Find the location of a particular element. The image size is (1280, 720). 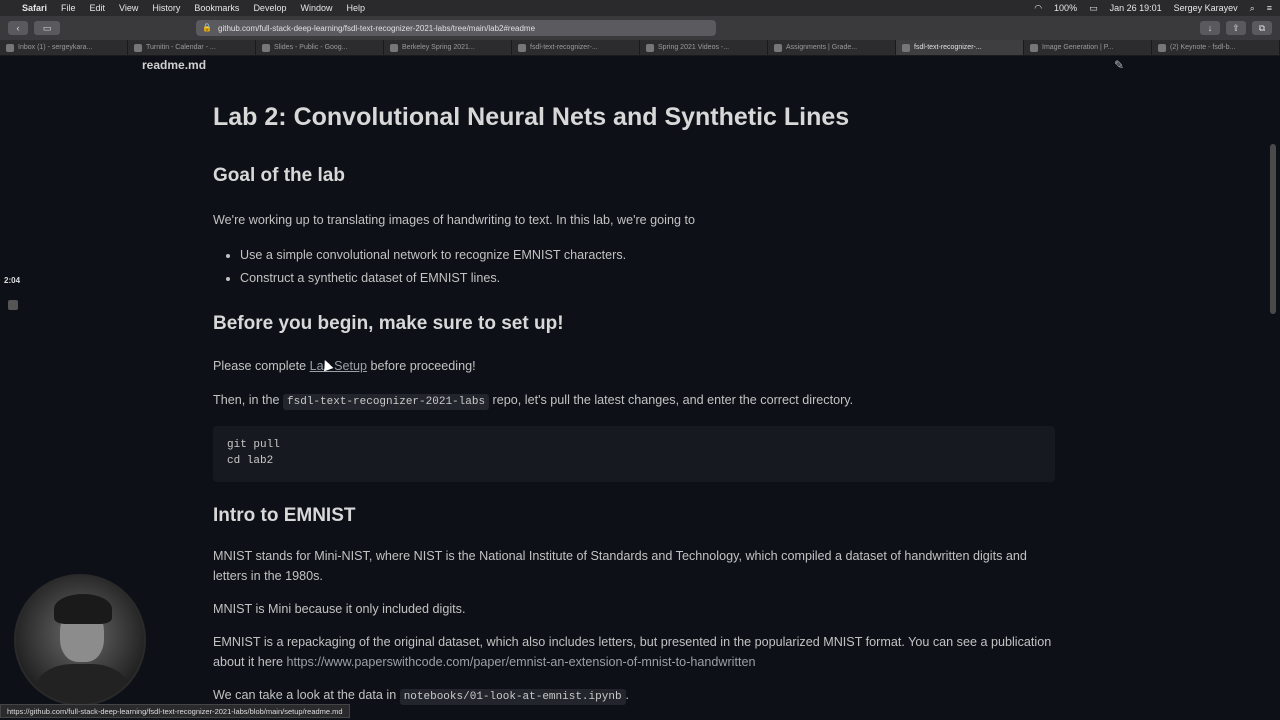

wifi-icon: ◠ is located at coordinates (1038, 8).